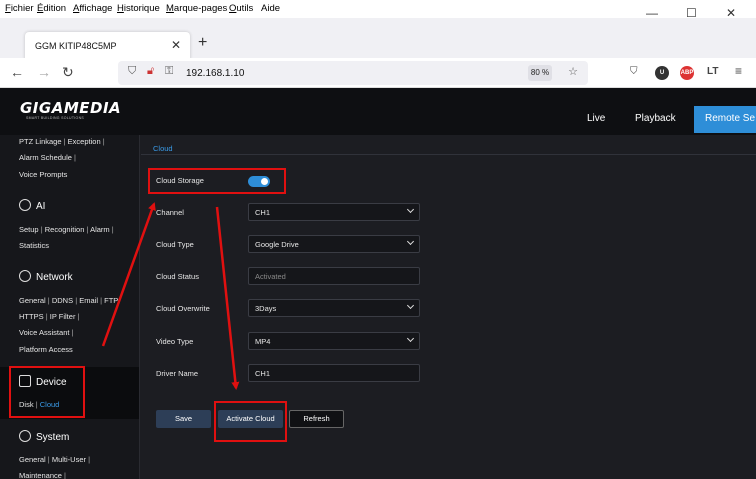 The height and width of the screenshot is (479, 756). Describe the element at coordinates (25, 276) in the screenshot. I see `network-gear-icon` at that location.